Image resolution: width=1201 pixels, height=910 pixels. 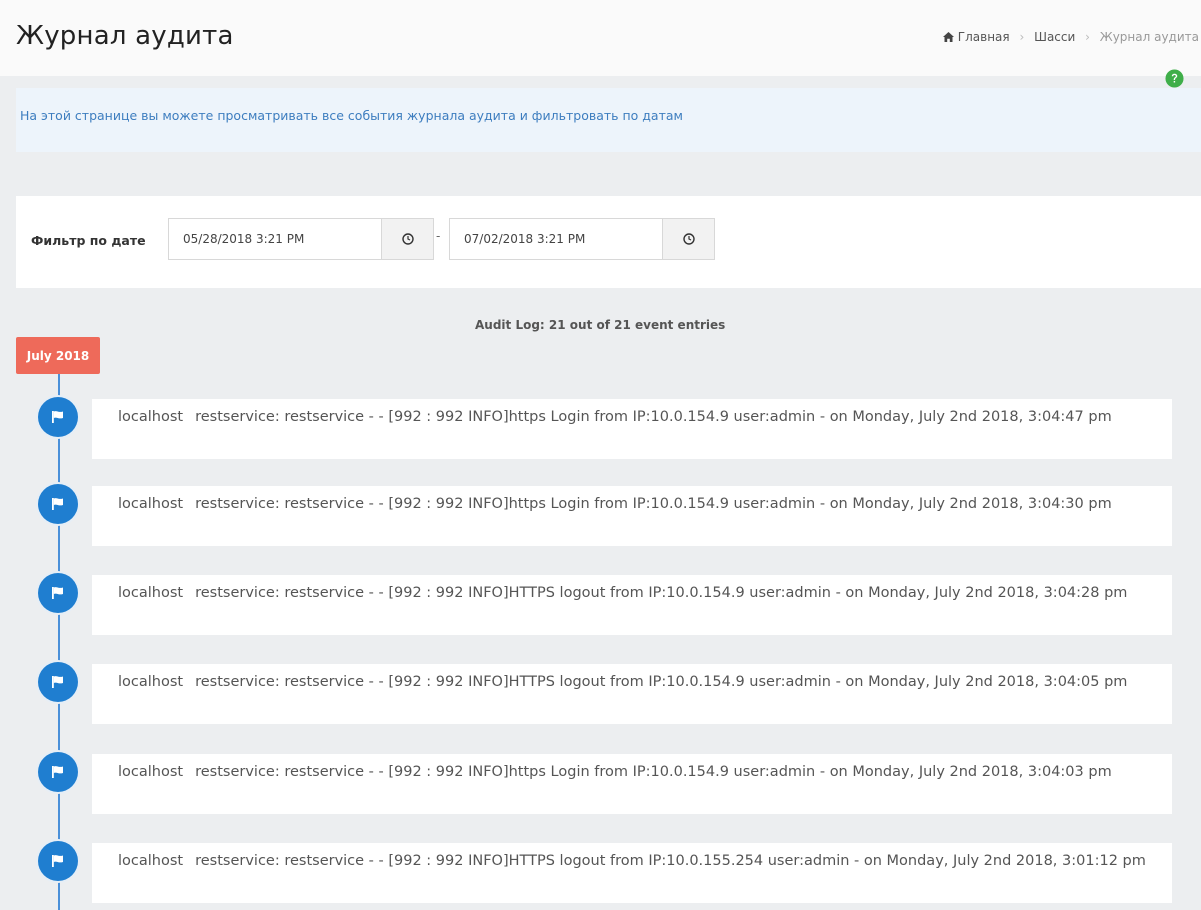 I want to click on audit-log-summary: Audit Log: 21 out of 21 event entries, so click(x=600, y=325).